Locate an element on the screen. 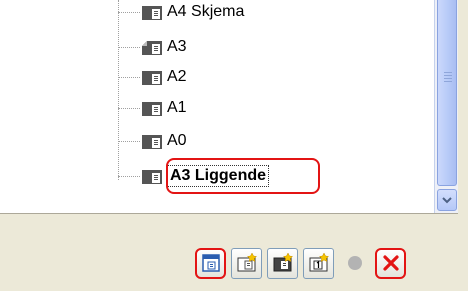  gray-circle-icon is located at coordinates (354, 263).